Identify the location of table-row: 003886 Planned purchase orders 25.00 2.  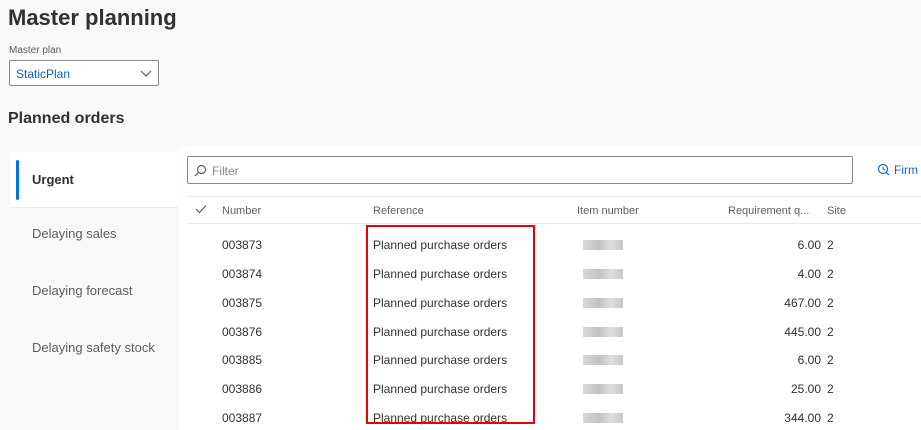
(554, 389).